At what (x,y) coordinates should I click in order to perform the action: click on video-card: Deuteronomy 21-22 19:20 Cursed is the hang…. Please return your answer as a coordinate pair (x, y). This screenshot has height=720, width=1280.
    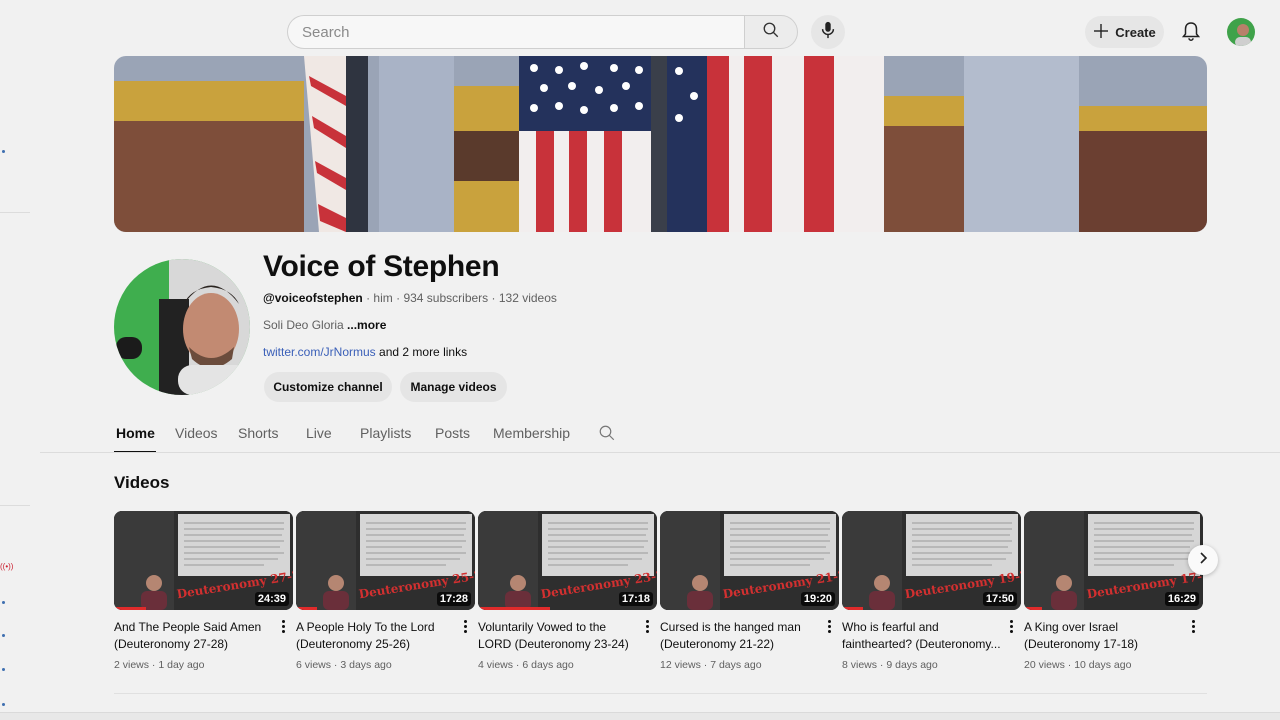
    Looking at the image, I should click on (749, 591).